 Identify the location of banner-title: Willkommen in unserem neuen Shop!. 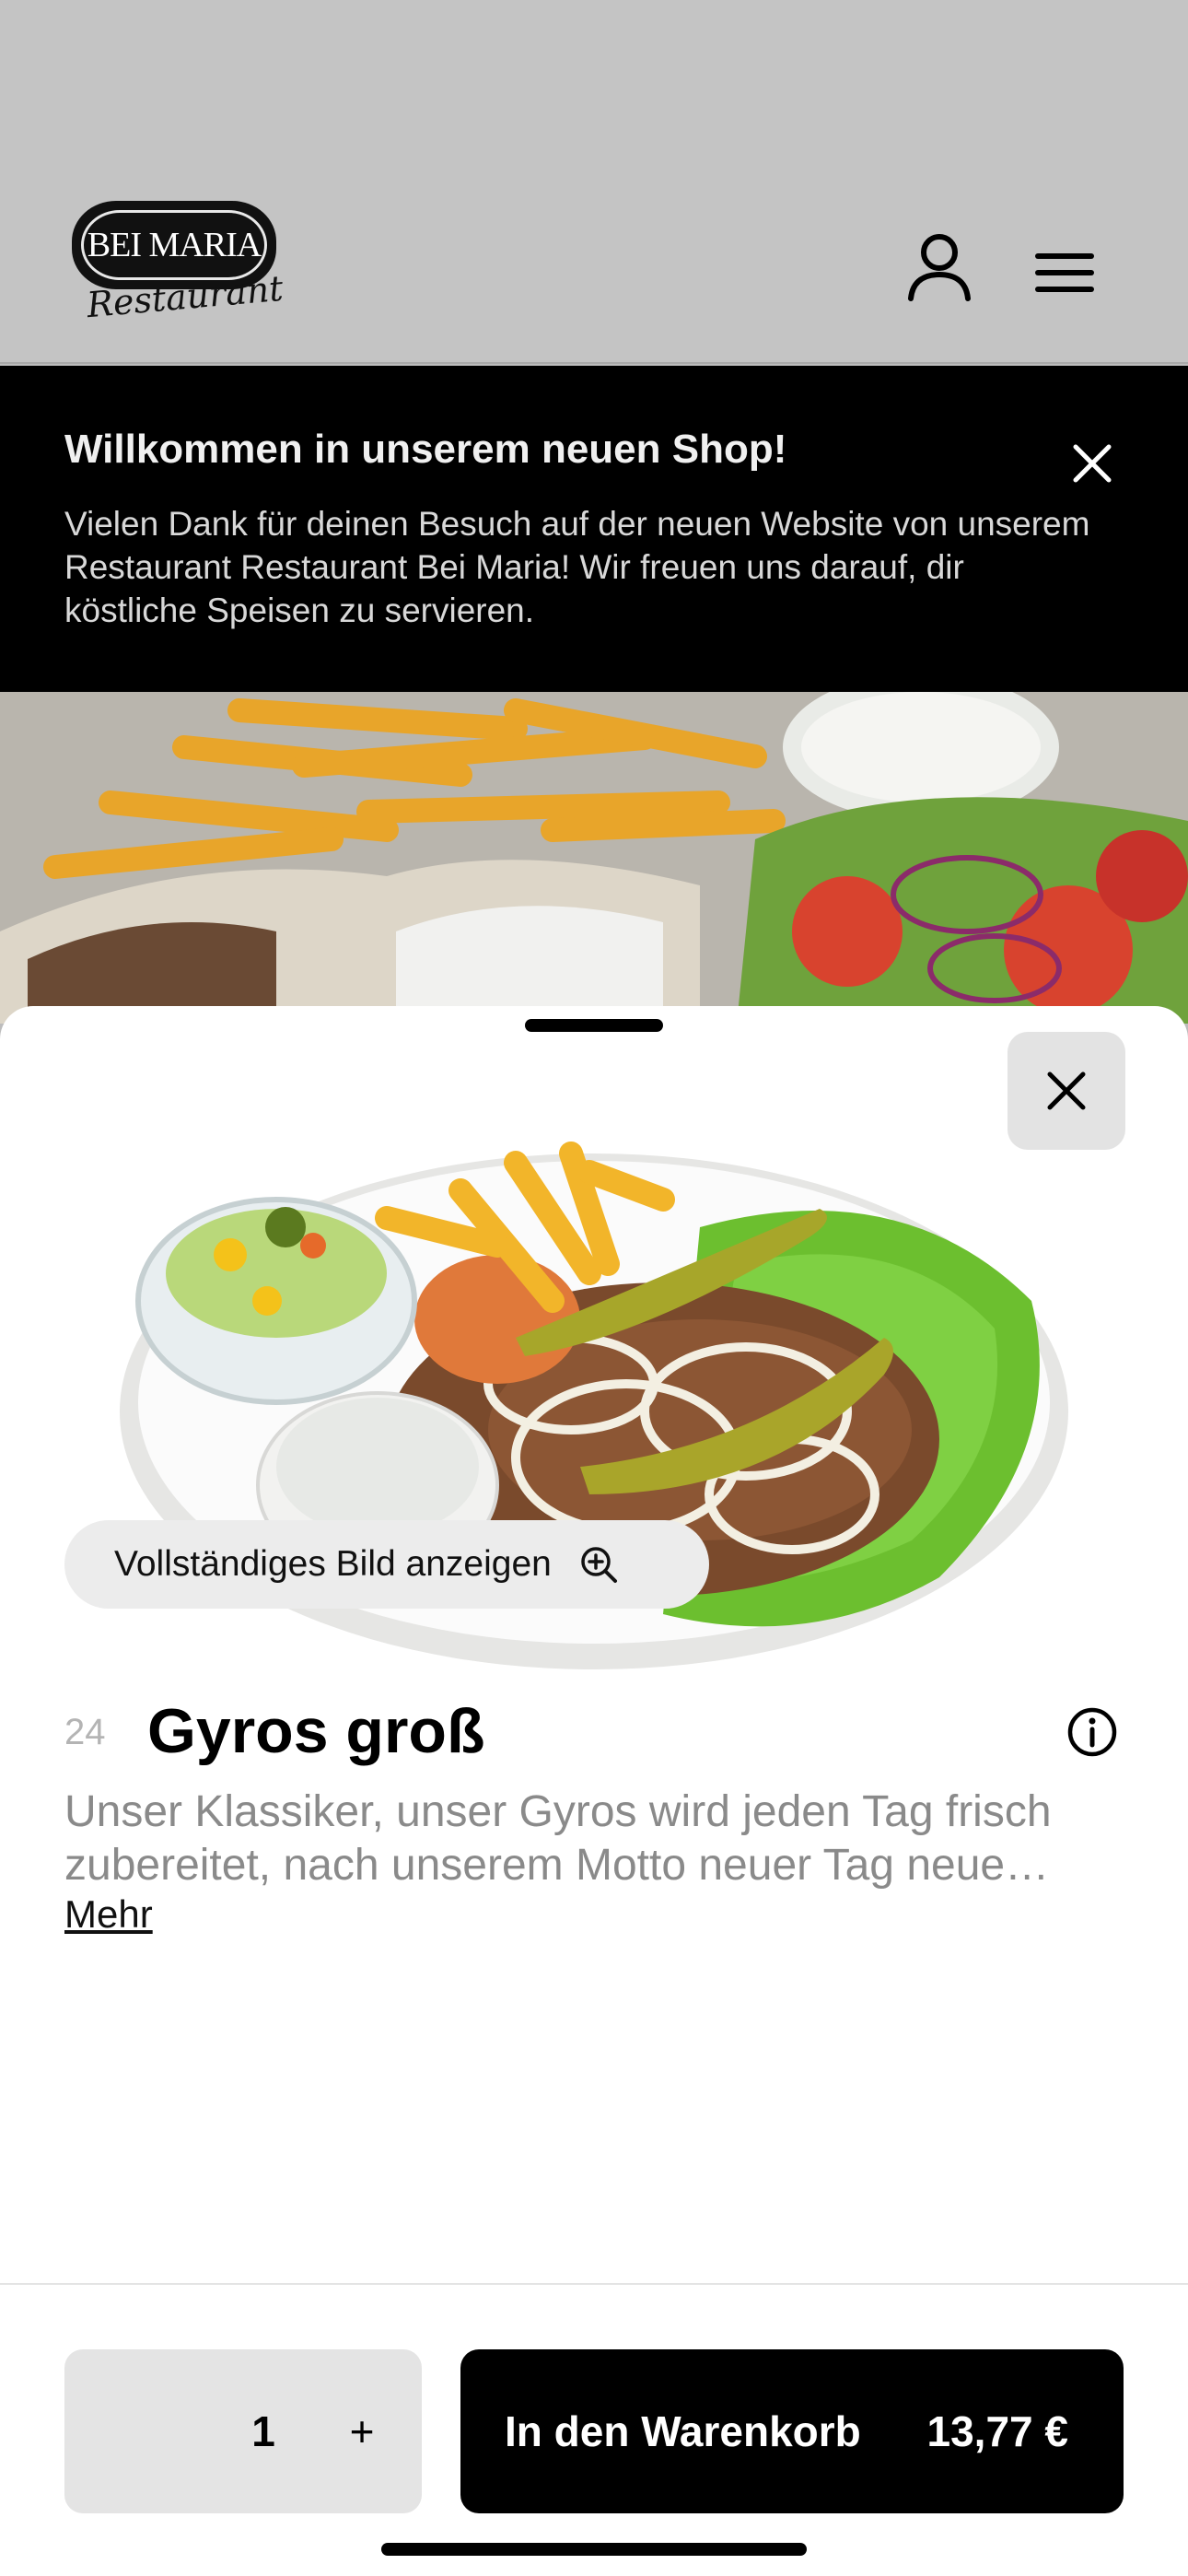
(425, 449).